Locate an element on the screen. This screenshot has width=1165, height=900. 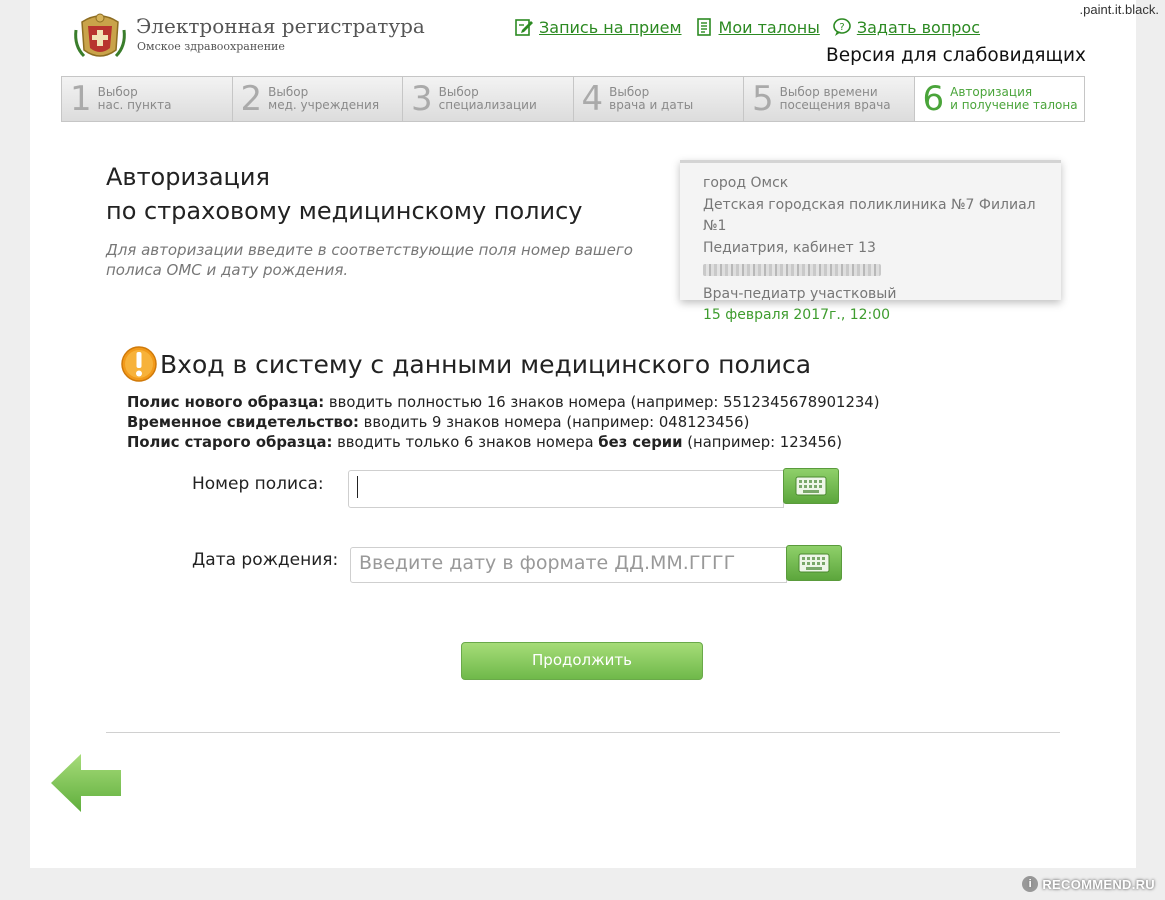
birth-date-keyboard-button is located at coordinates (814, 563).